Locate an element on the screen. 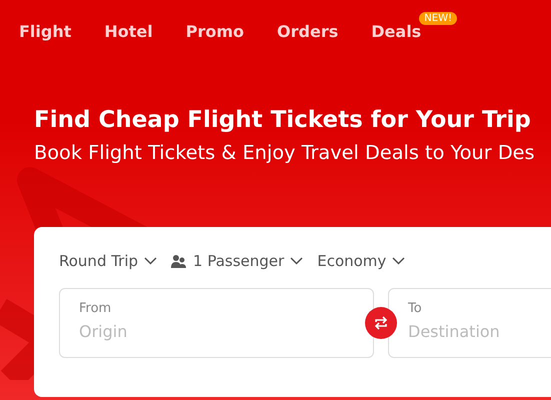 The image size is (551, 400). new-badge: NEW! is located at coordinates (438, 18).